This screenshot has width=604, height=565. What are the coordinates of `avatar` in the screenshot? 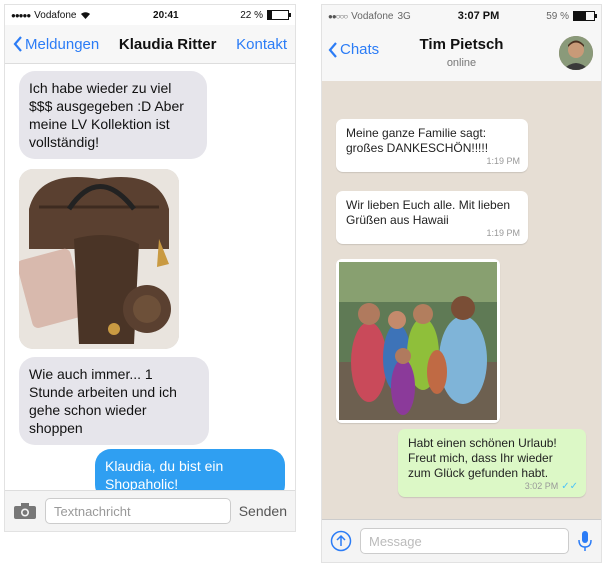 It's located at (576, 53).